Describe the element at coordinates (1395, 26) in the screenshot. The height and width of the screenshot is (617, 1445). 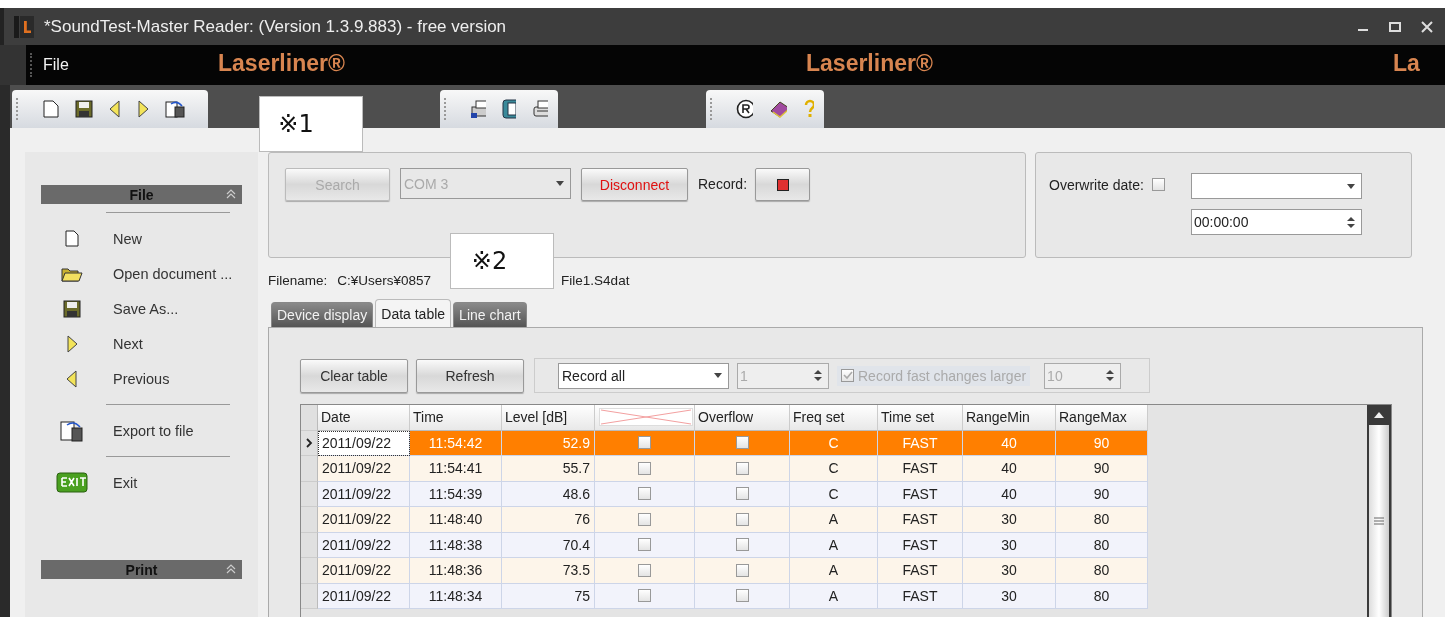
I see `maximize-icon` at that location.